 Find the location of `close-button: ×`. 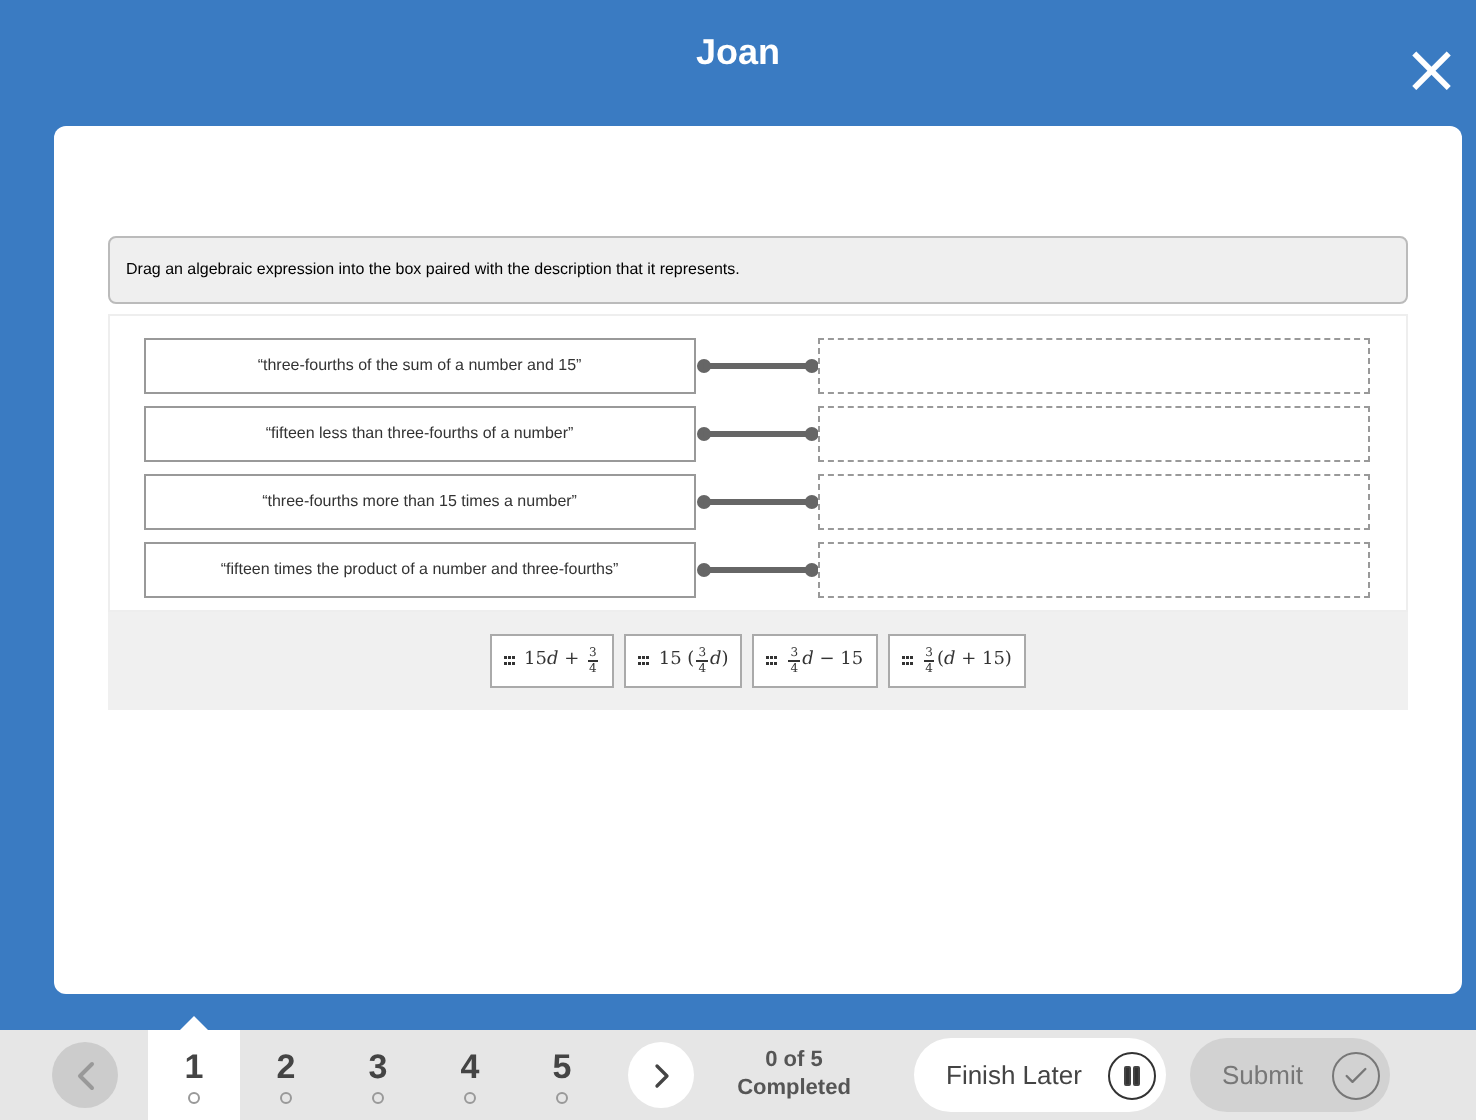

close-button: × is located at coordinates (1431, 70).